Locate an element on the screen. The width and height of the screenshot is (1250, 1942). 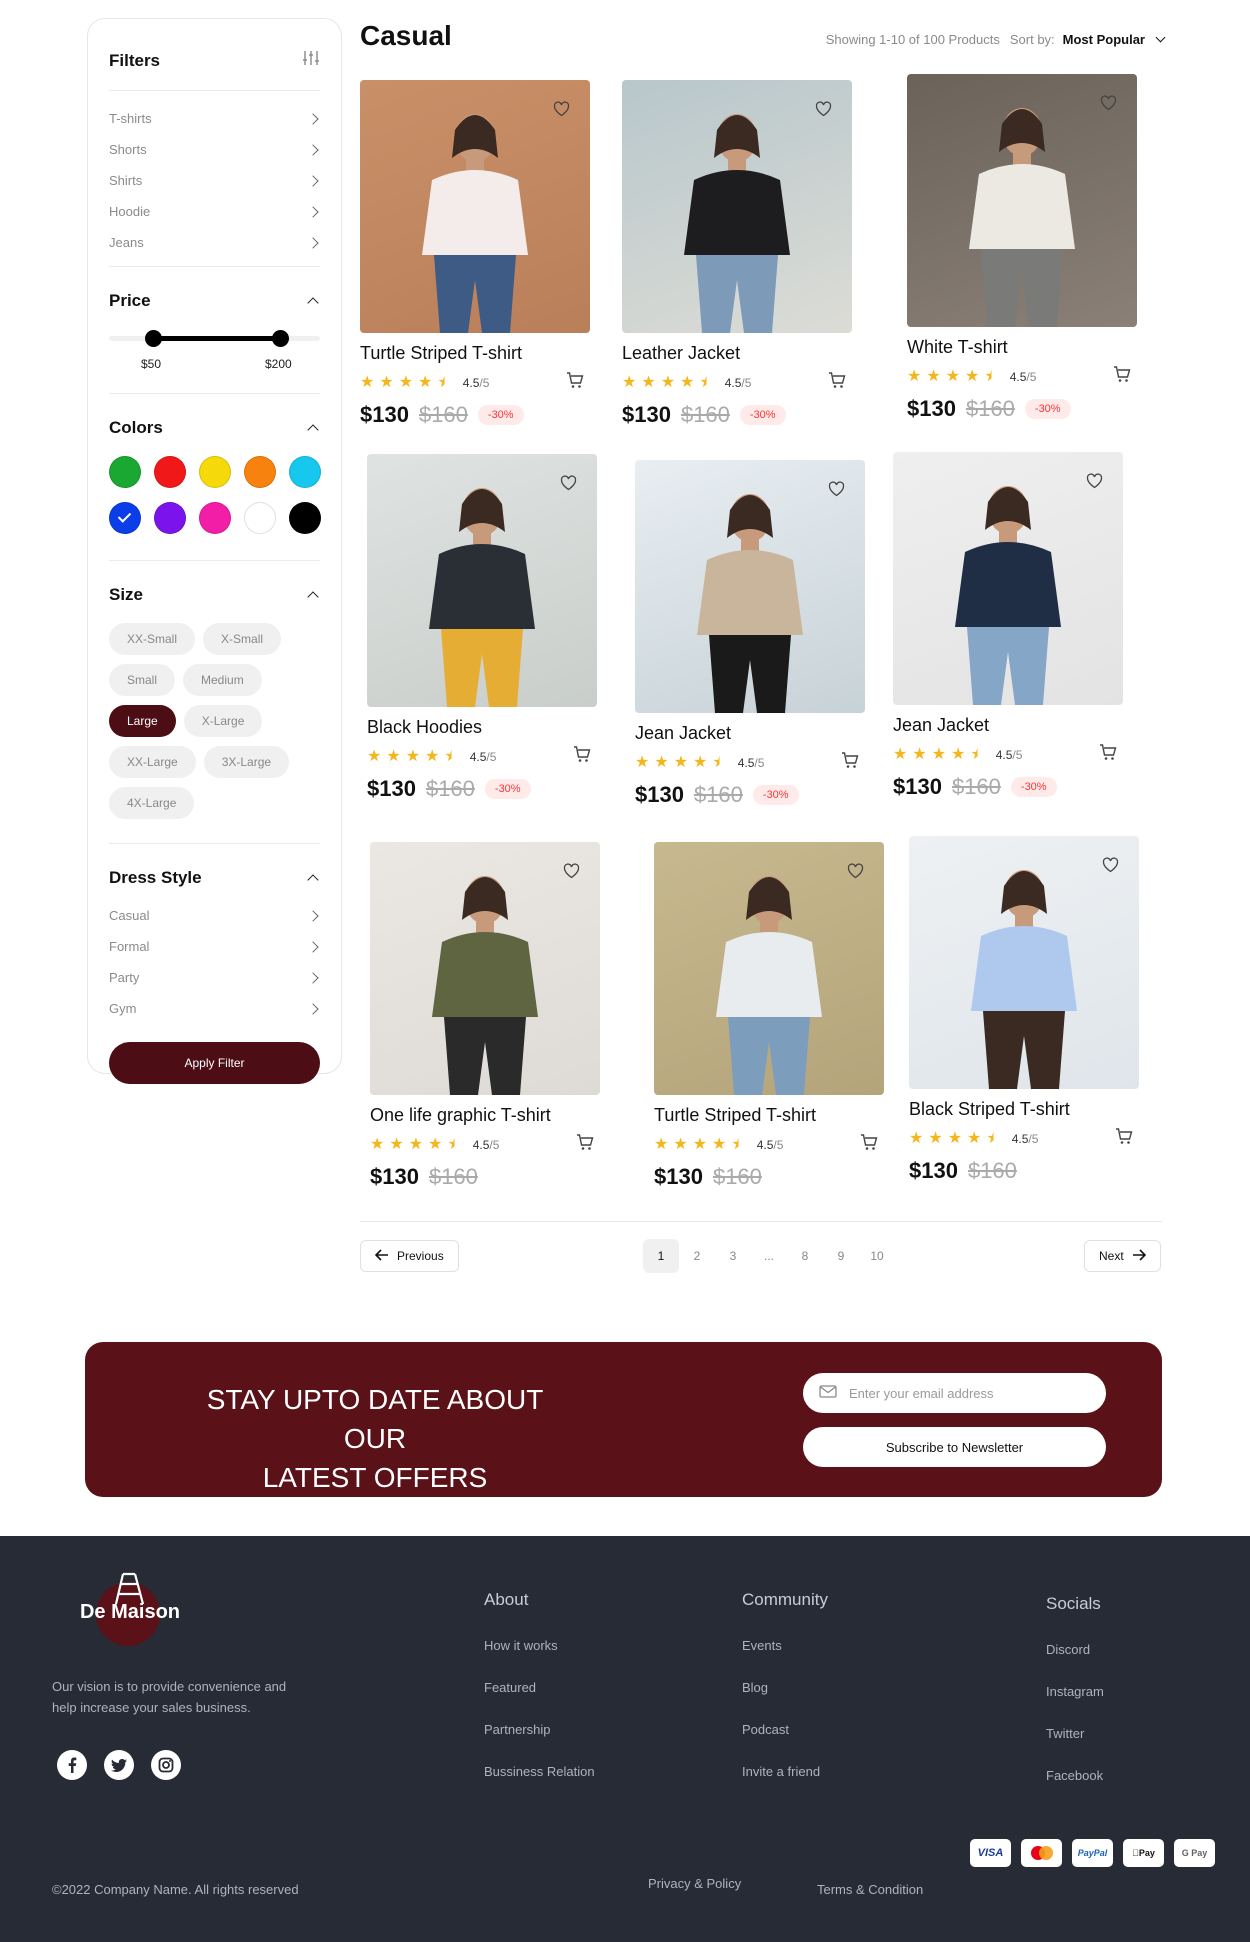
dress-style-header: Dress Style is located at coordinates (214, 878).